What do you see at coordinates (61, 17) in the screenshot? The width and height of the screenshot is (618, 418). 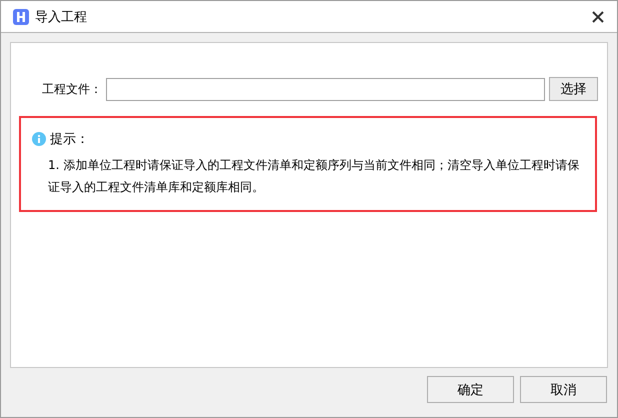 I see `window-title: 导入工程` at bounding box center [61, 17].